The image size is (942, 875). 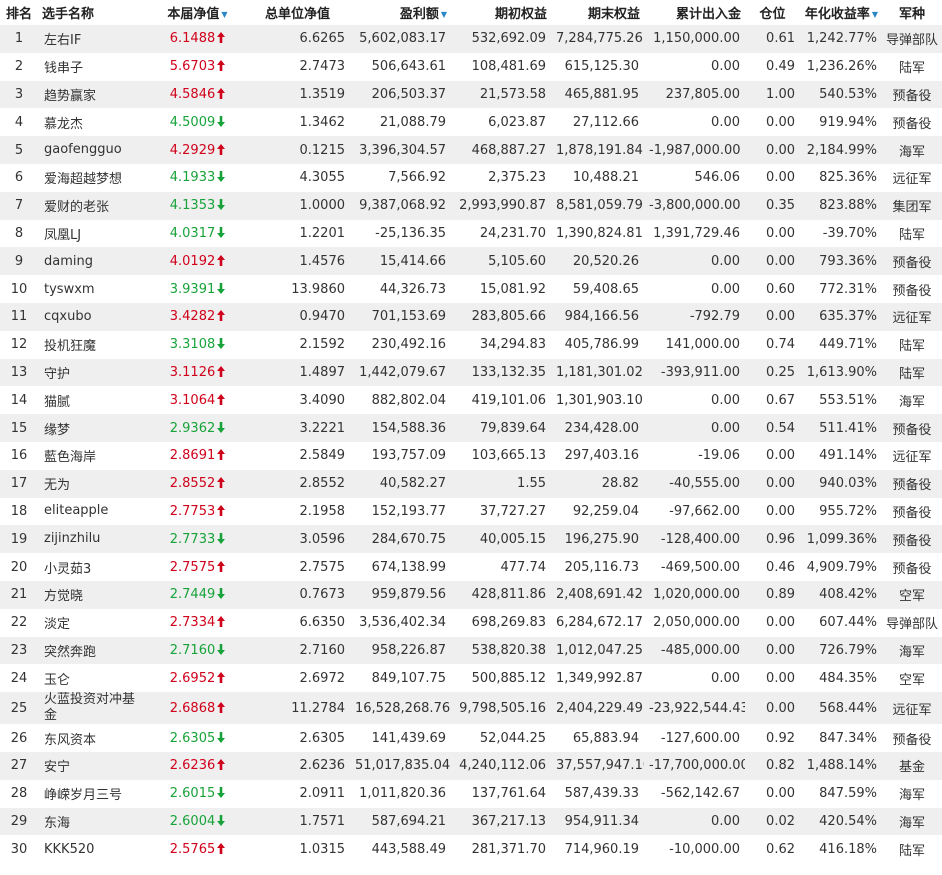 What do you see at coordinates (94, 400) in the screenshot?
I see `player-name: 猫腻` at bounding box center [94, 400].